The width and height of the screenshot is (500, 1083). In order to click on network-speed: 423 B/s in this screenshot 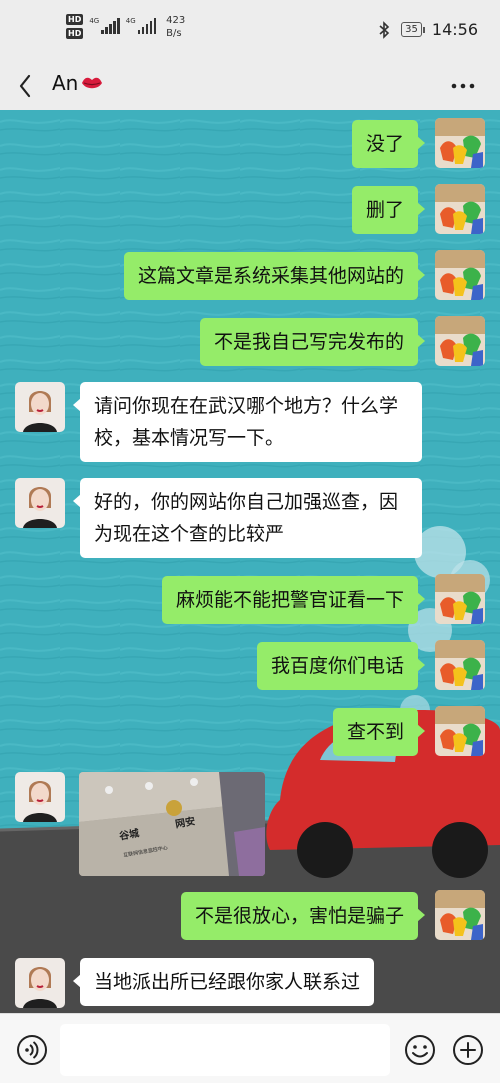, I will do `click(175, 27)`.